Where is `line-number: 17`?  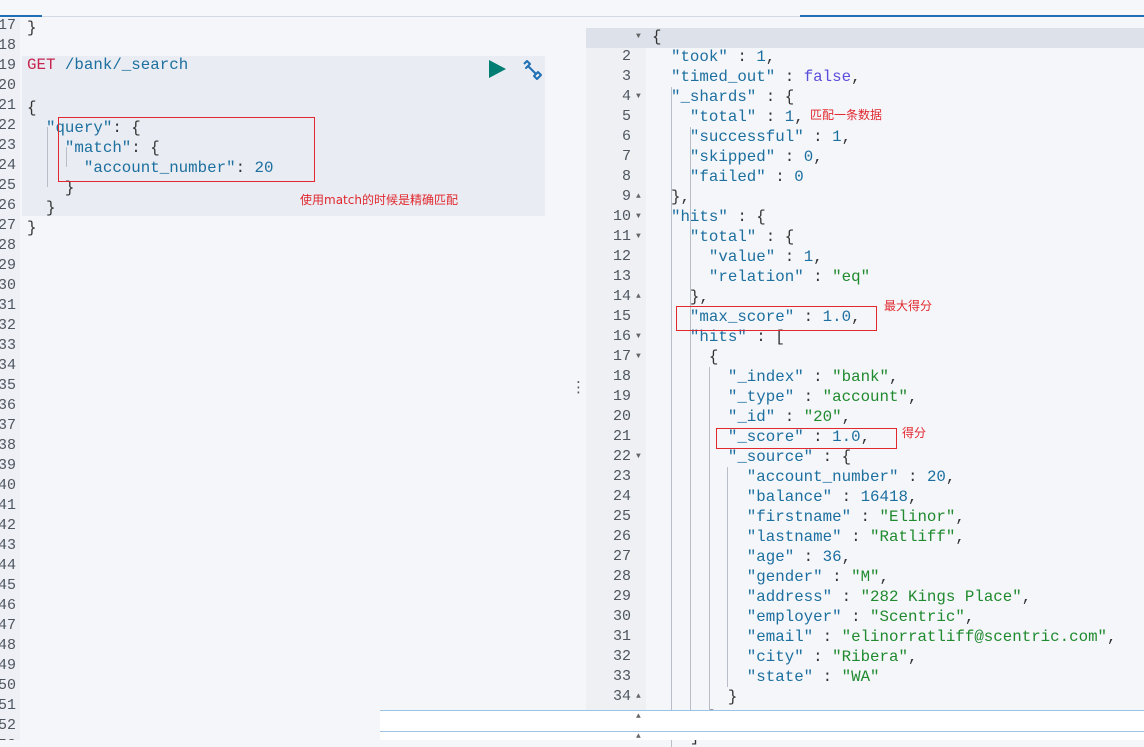
line-number: 17 is located at coordinates (8, 26).